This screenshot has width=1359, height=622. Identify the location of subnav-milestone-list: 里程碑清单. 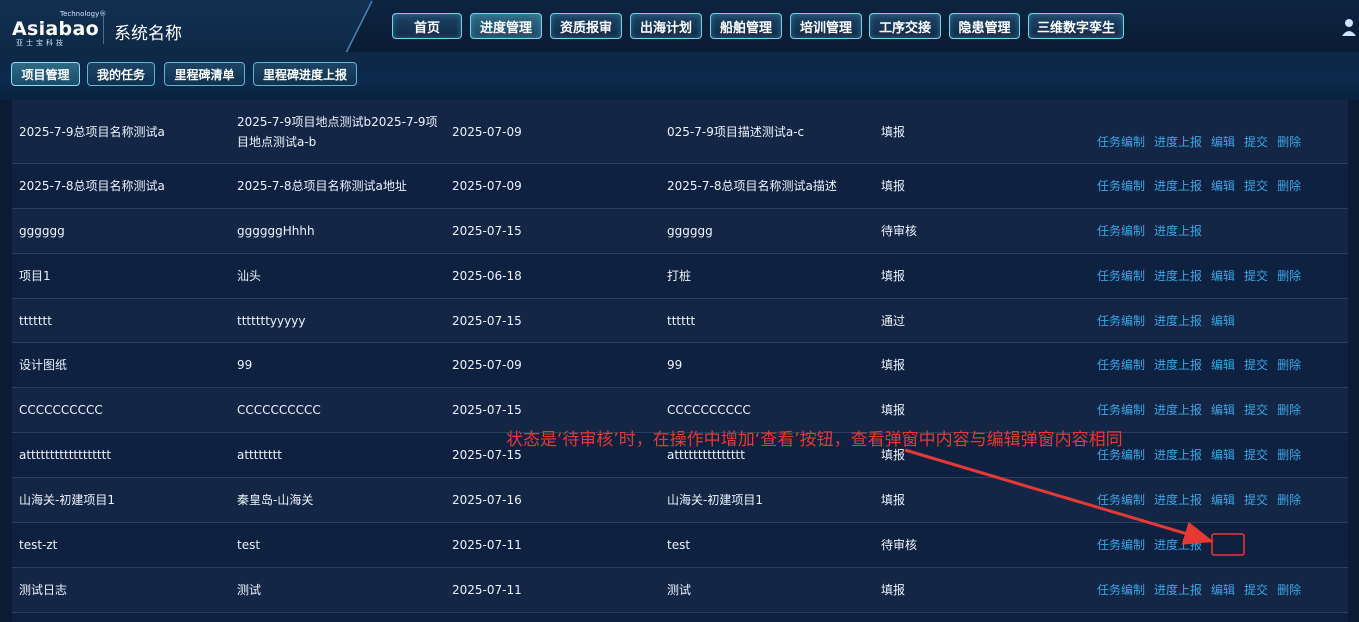
(204, 74).